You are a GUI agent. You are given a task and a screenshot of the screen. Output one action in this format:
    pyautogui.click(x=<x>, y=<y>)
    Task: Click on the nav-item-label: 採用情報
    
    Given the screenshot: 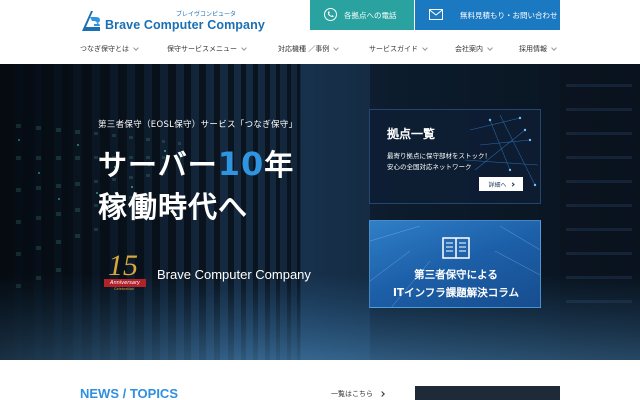 What is the action you would take?
    pyautogui.click(x=533, y=49)
    